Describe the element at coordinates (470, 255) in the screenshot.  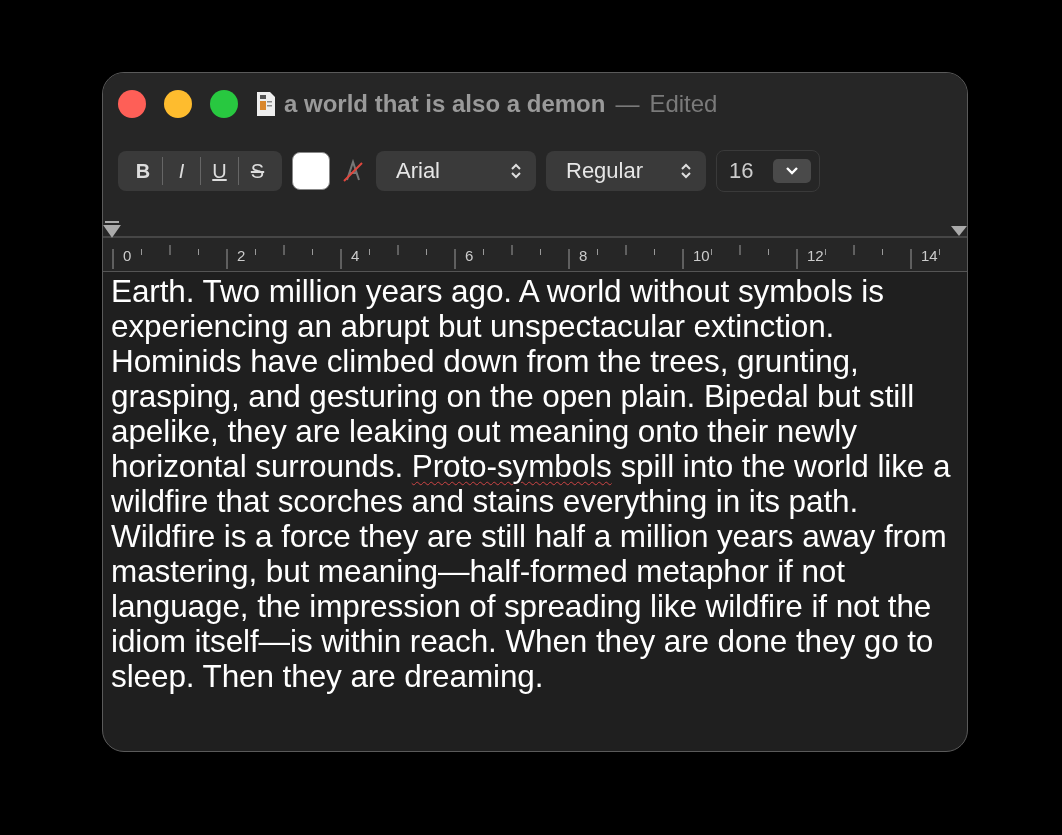
I see `ruler-label: 6` at that location.